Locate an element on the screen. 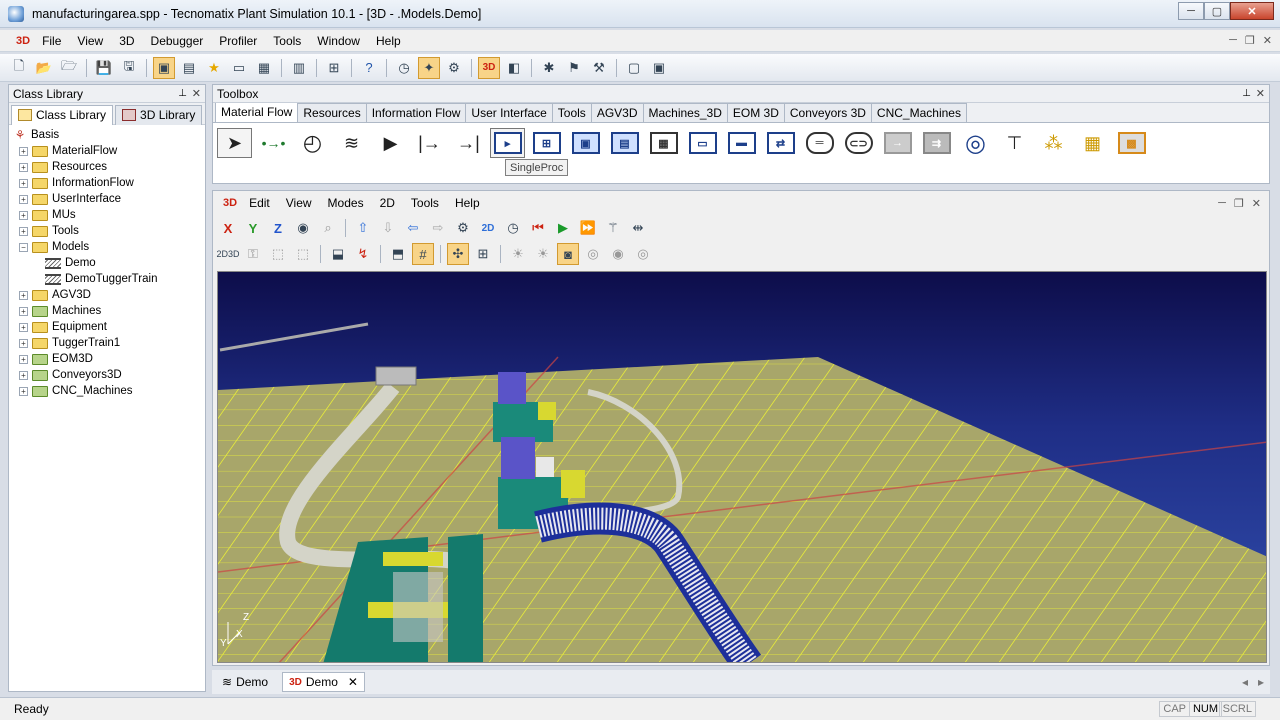  tree-item: + UserInterface is located at coordinates (108, 199).